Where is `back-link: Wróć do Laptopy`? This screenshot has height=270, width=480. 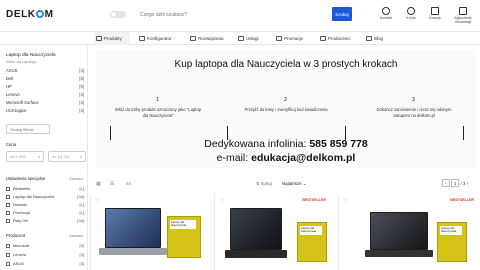 back-link: Wróć do Laptopy is located at coordinates (21, 61).